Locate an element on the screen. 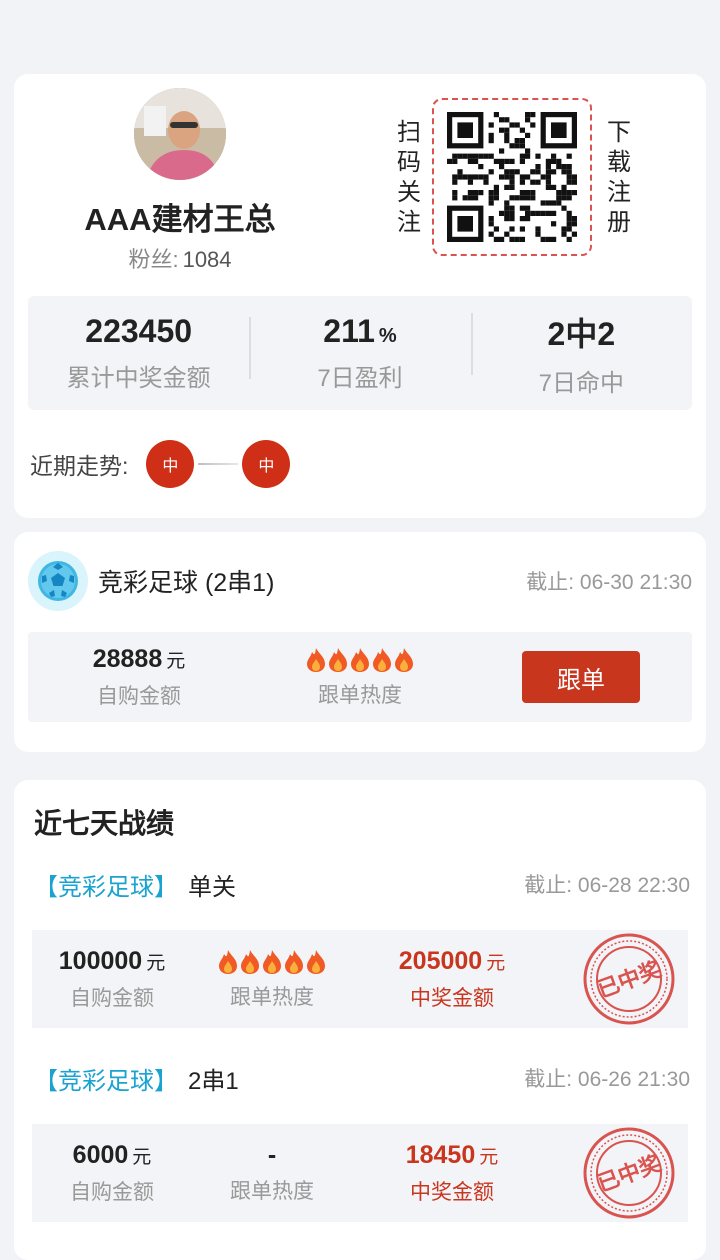 This screenshot has width=720, height=1260. qr-code is located at coordinates (512, 177).